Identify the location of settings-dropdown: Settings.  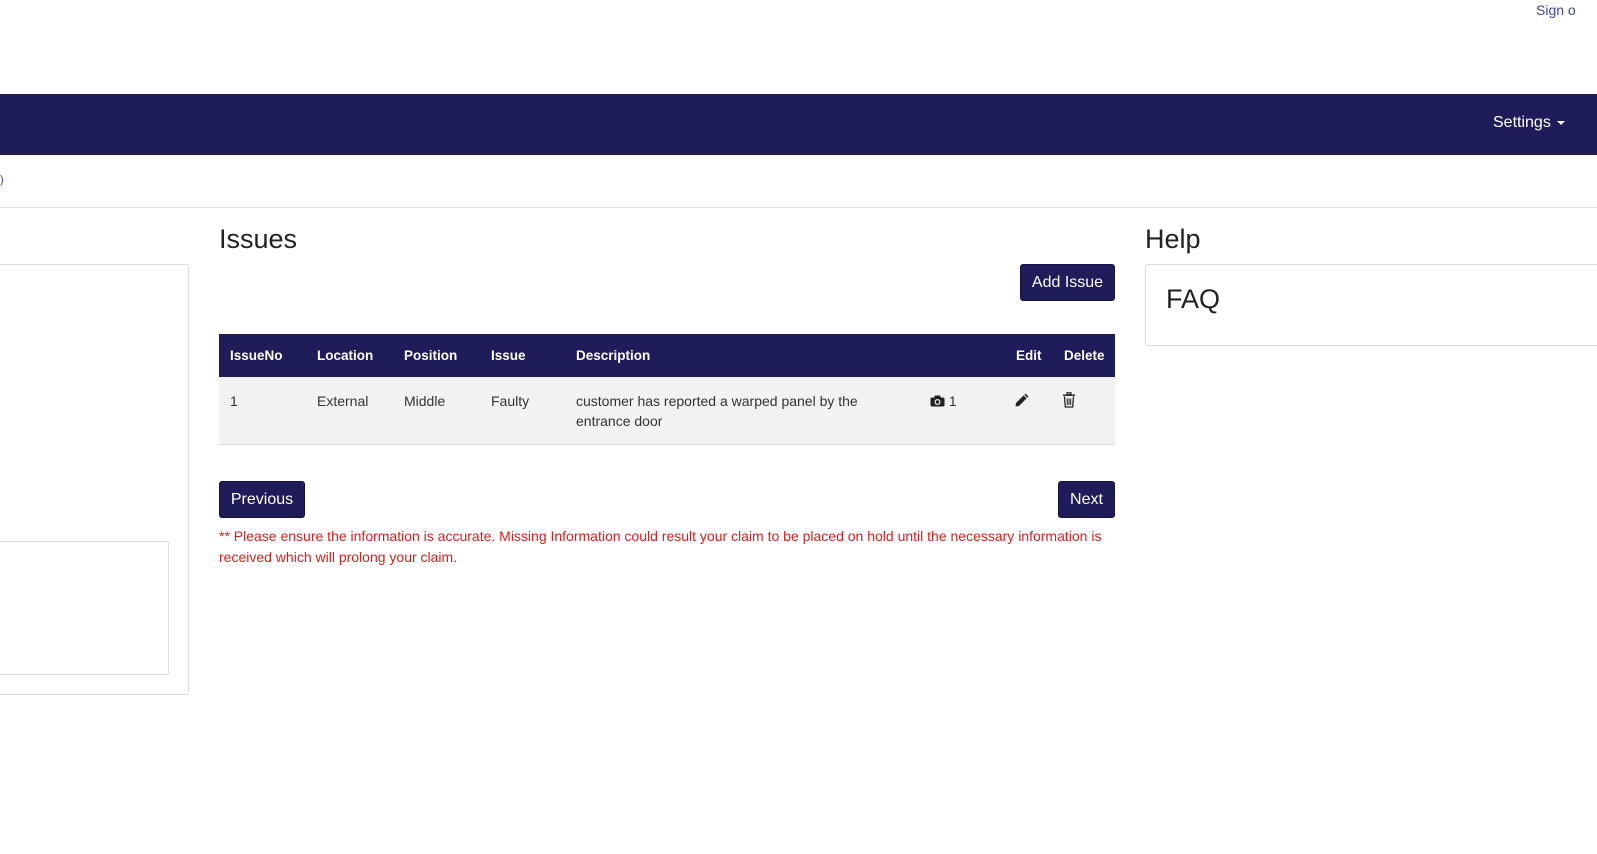
(1529, 123).